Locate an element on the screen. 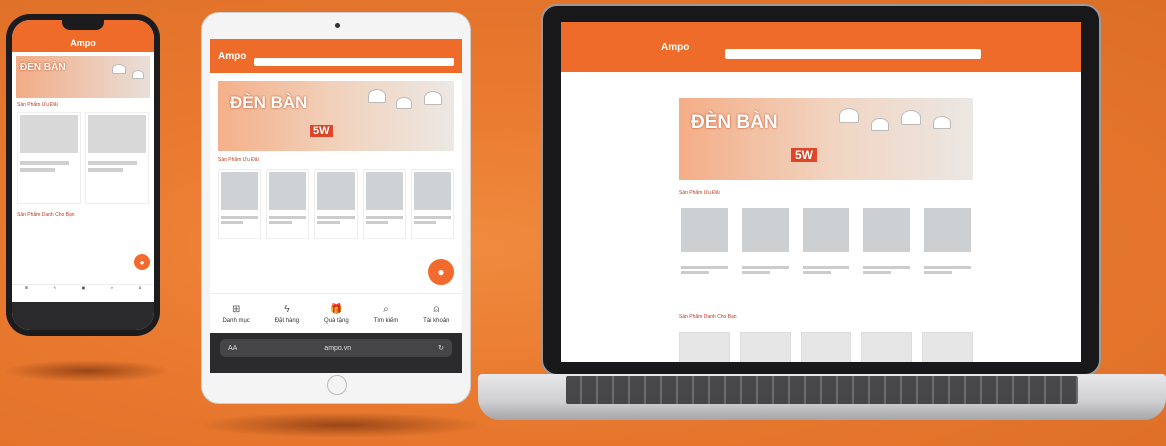 This screenshot has width=1166, height=446. nav-item-account: ⍝ Tài khoản is located at coordinates (436, 314).